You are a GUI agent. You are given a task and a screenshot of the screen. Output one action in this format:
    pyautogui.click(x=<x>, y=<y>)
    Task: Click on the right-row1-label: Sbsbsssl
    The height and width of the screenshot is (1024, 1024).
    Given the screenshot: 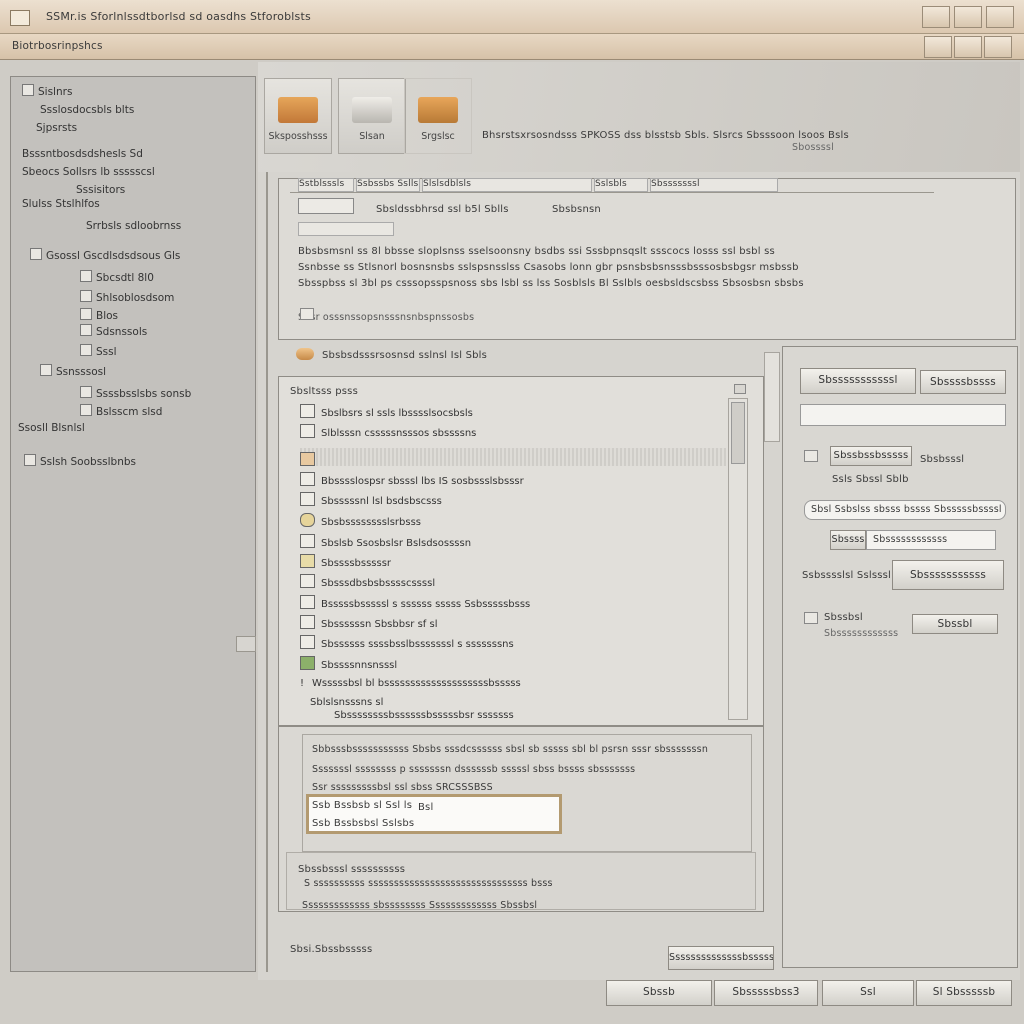 What is the action you would take?
    pyautogui.click(x=942, y=459)
    